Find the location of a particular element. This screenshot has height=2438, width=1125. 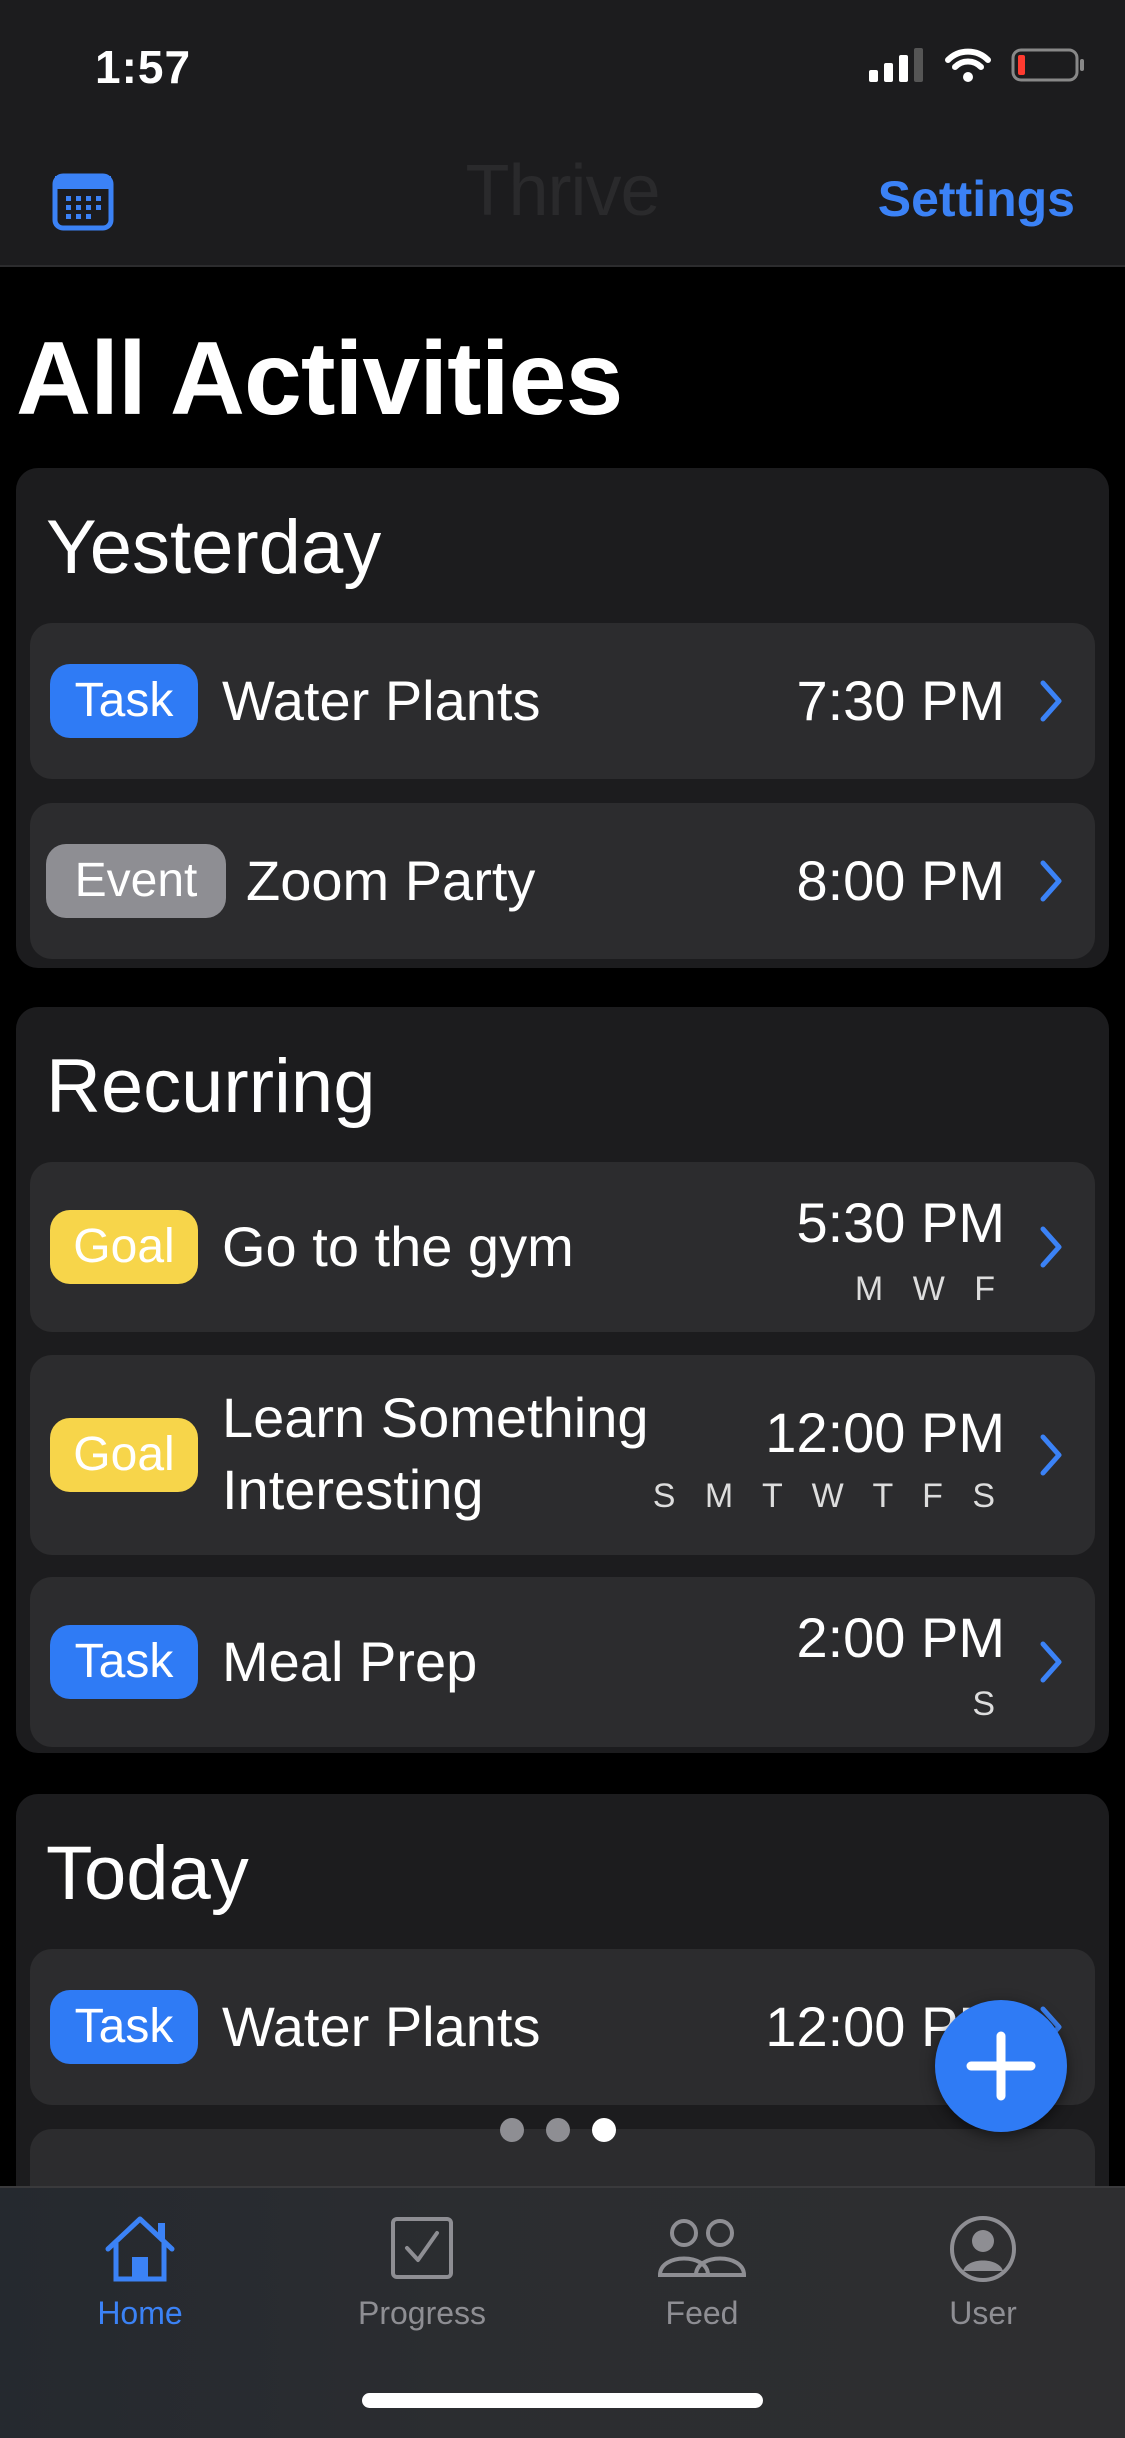

status-time: 1:57 is located at coordinates (143, 67).